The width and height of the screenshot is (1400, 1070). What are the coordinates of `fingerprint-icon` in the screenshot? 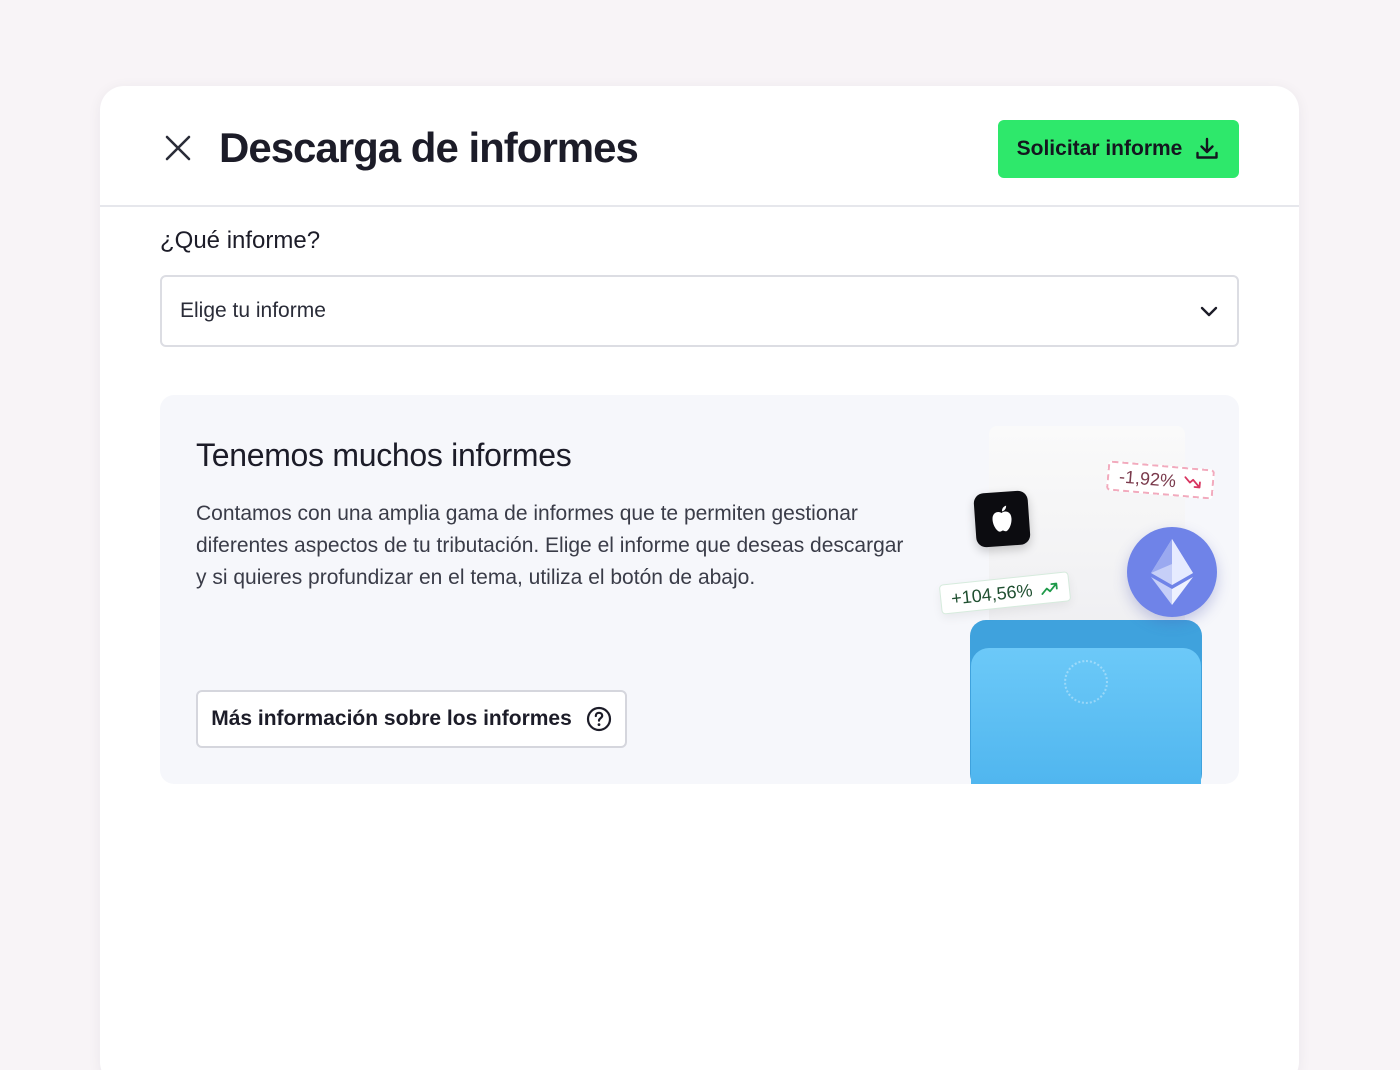 It's located at (1086, 682).